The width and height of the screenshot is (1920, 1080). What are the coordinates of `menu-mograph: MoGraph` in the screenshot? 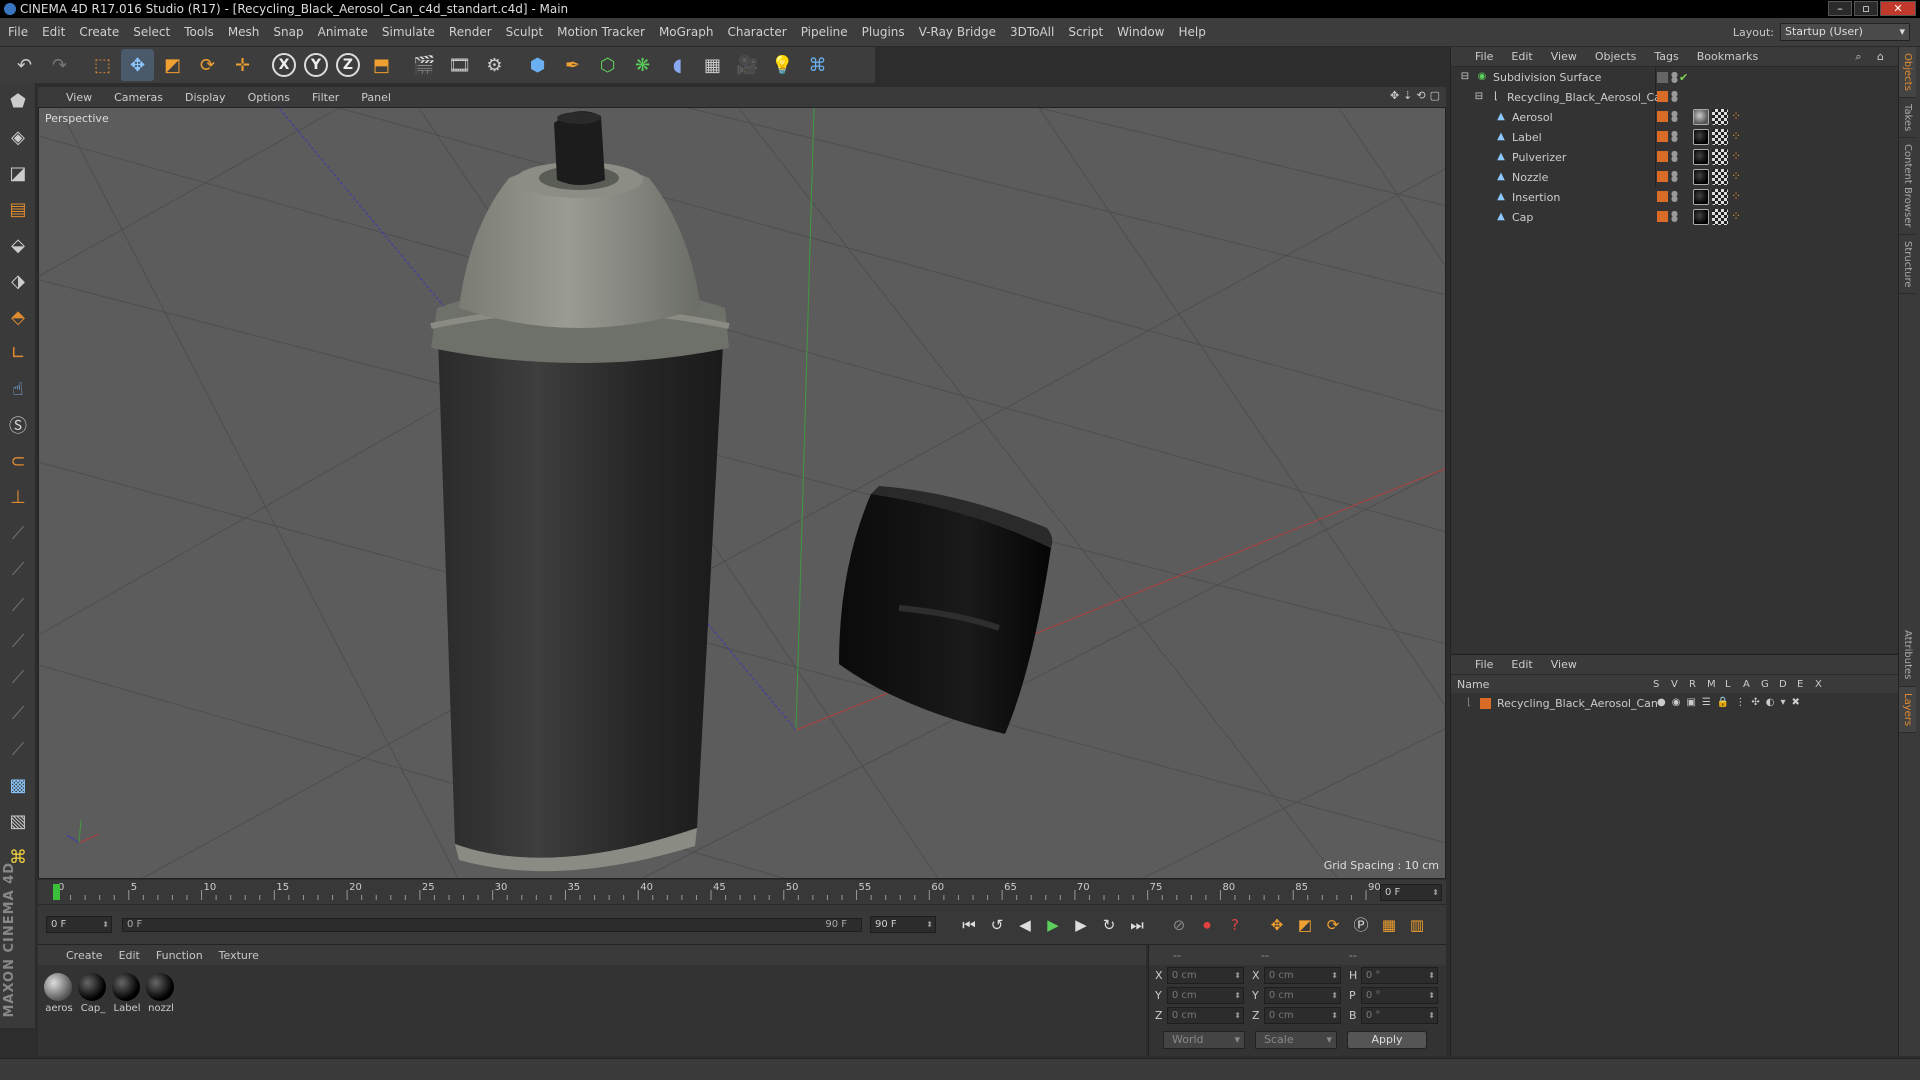 It's located at (686, 32).